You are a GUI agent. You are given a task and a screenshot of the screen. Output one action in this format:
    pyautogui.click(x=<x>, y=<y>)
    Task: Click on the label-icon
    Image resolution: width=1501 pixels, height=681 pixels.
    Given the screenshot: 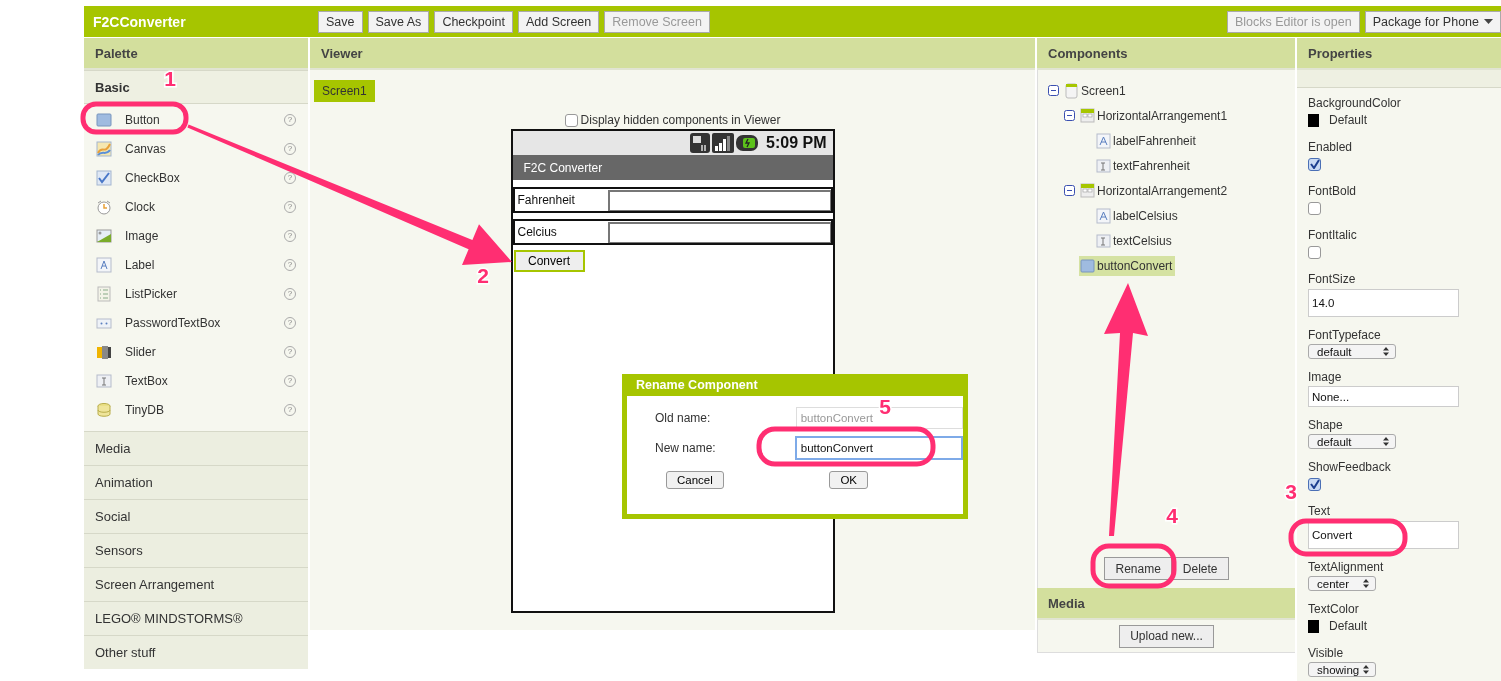 What is the action you would take?
    pyautogui.click(x=1103, y=140)
    